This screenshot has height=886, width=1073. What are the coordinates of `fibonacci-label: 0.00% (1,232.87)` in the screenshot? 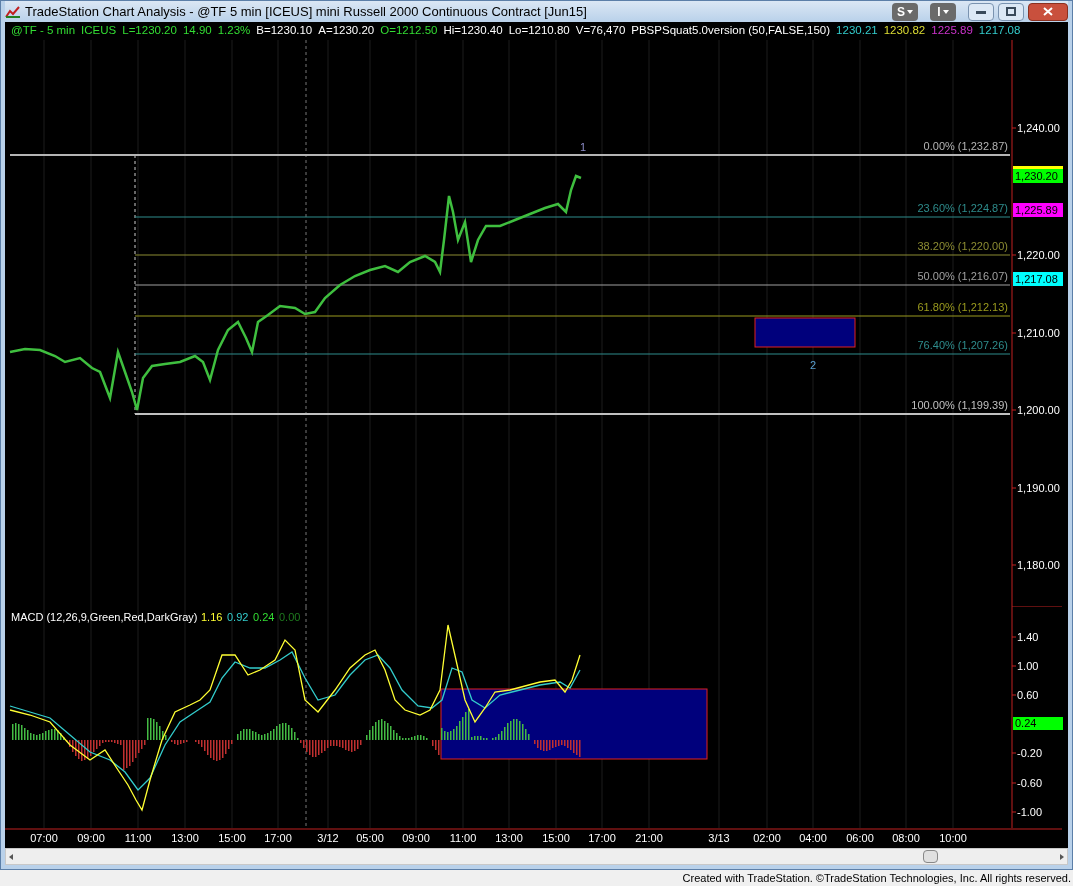 It's located at (965, 146).